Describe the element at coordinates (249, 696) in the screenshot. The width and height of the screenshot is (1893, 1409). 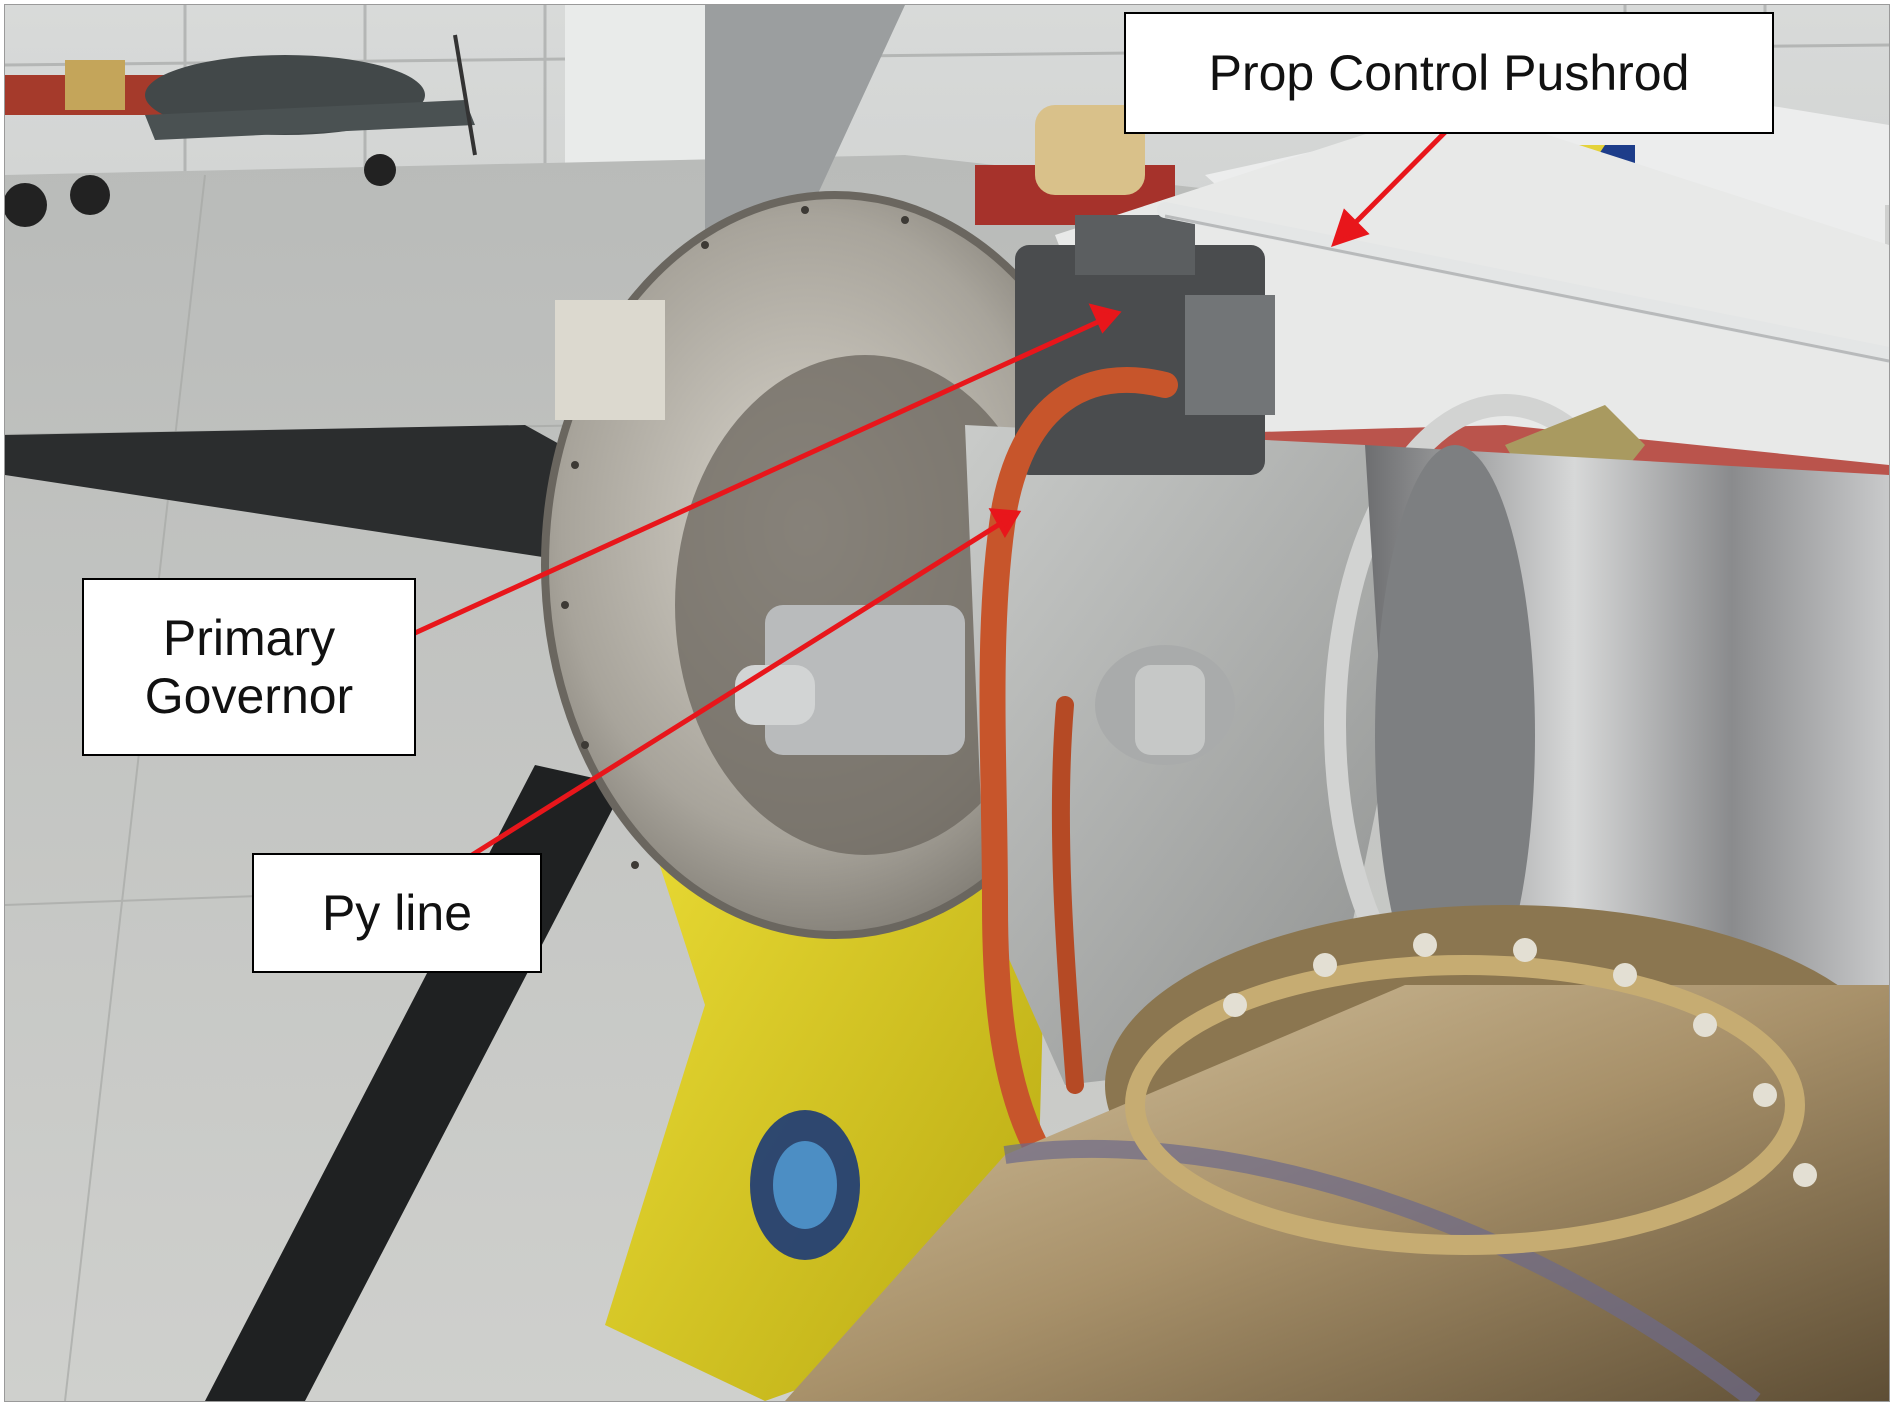
I see `callout-primary-governor-line2: Governor` at that location.